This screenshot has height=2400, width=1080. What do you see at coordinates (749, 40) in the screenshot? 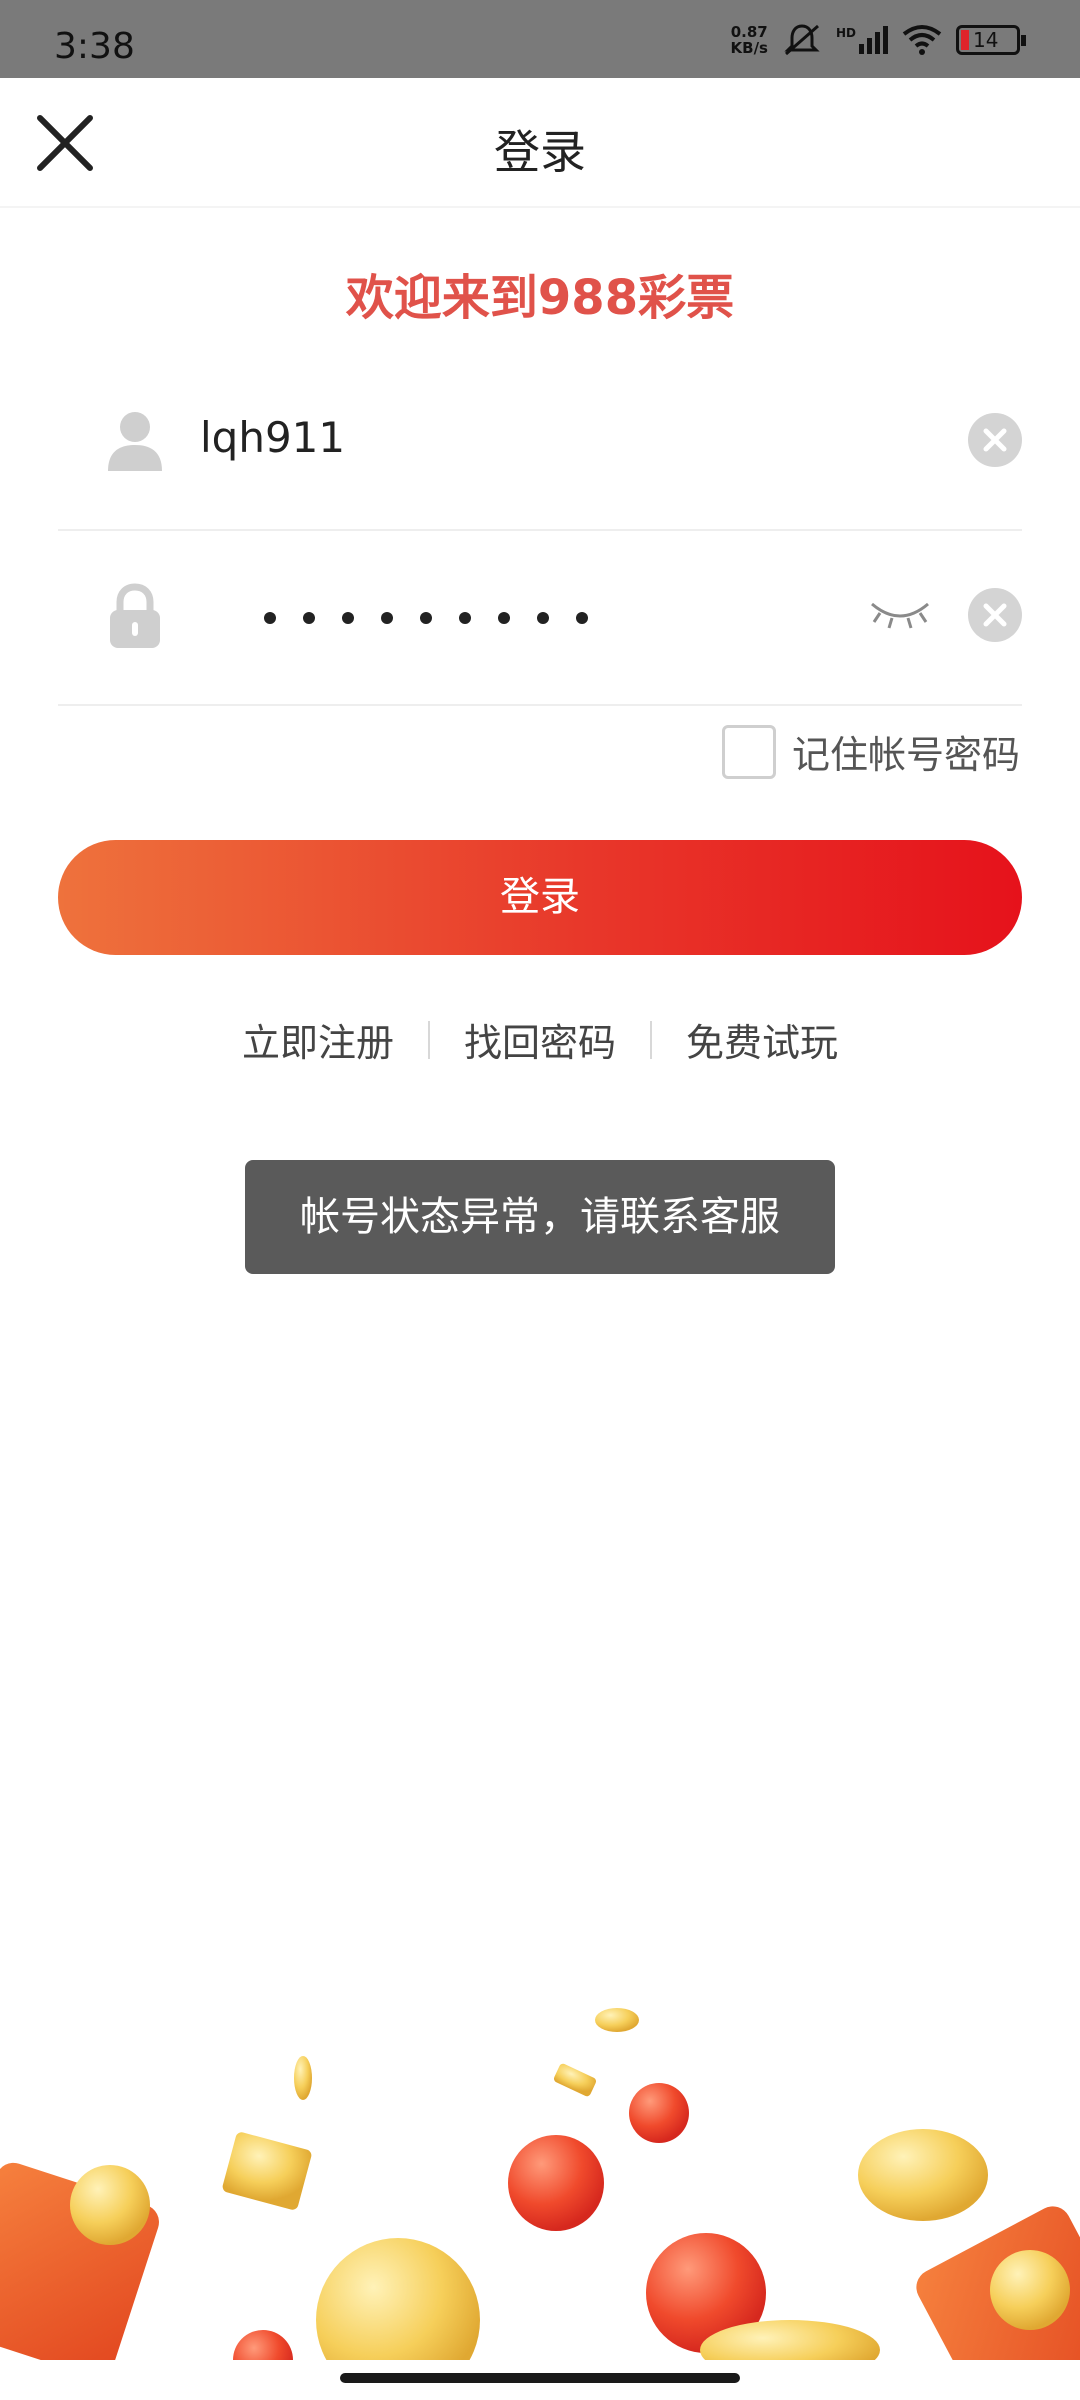
I see `net-speed-icon: 0.87 KB/s` at bounding box center [749, 40].